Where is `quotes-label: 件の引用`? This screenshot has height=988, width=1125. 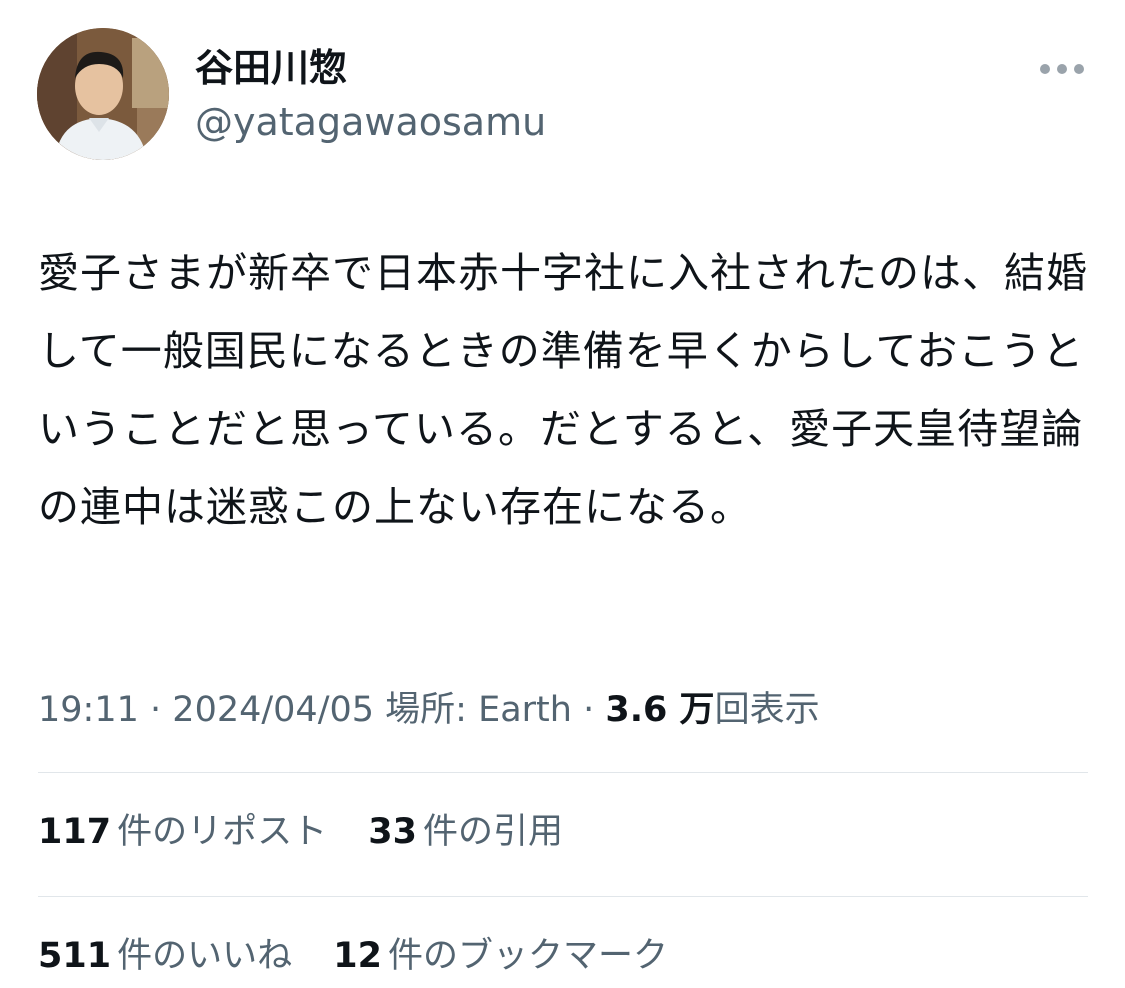 quotes-label: 件の引用 is located at coordinates (492, 832).